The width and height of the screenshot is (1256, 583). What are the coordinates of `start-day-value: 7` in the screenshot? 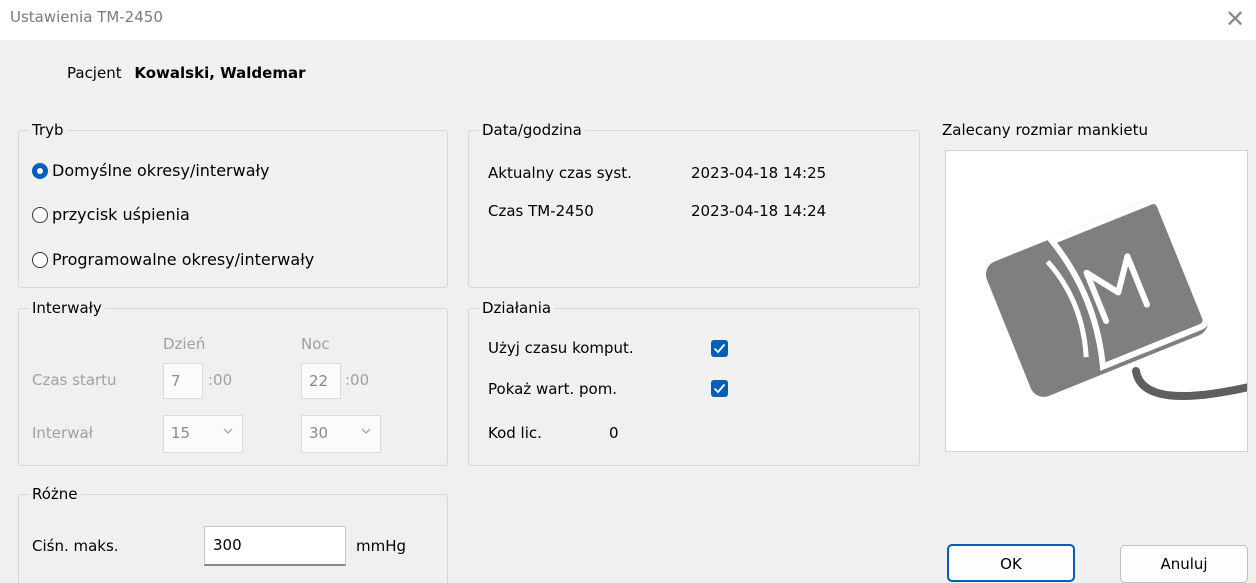 It's located at (176, 381).